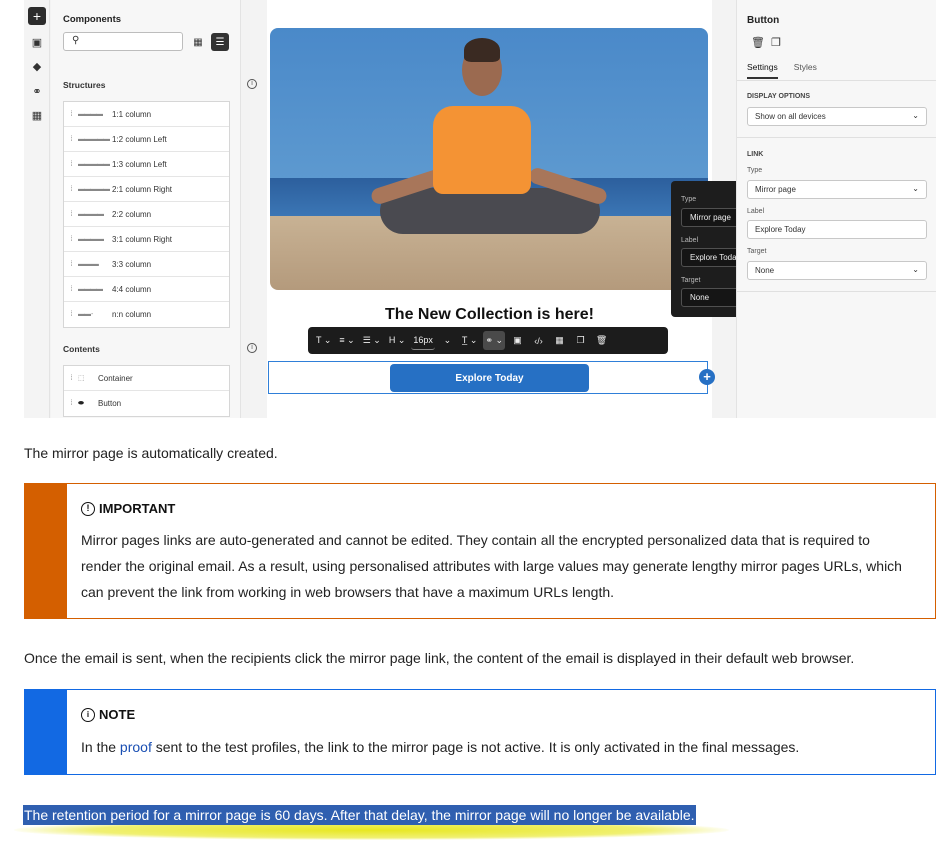 The width and height of the screenshot is (949, 845). Describe the element at coordinates (397, 340) in the screenshot. I see `heading-icon: H ⌄` at that location.